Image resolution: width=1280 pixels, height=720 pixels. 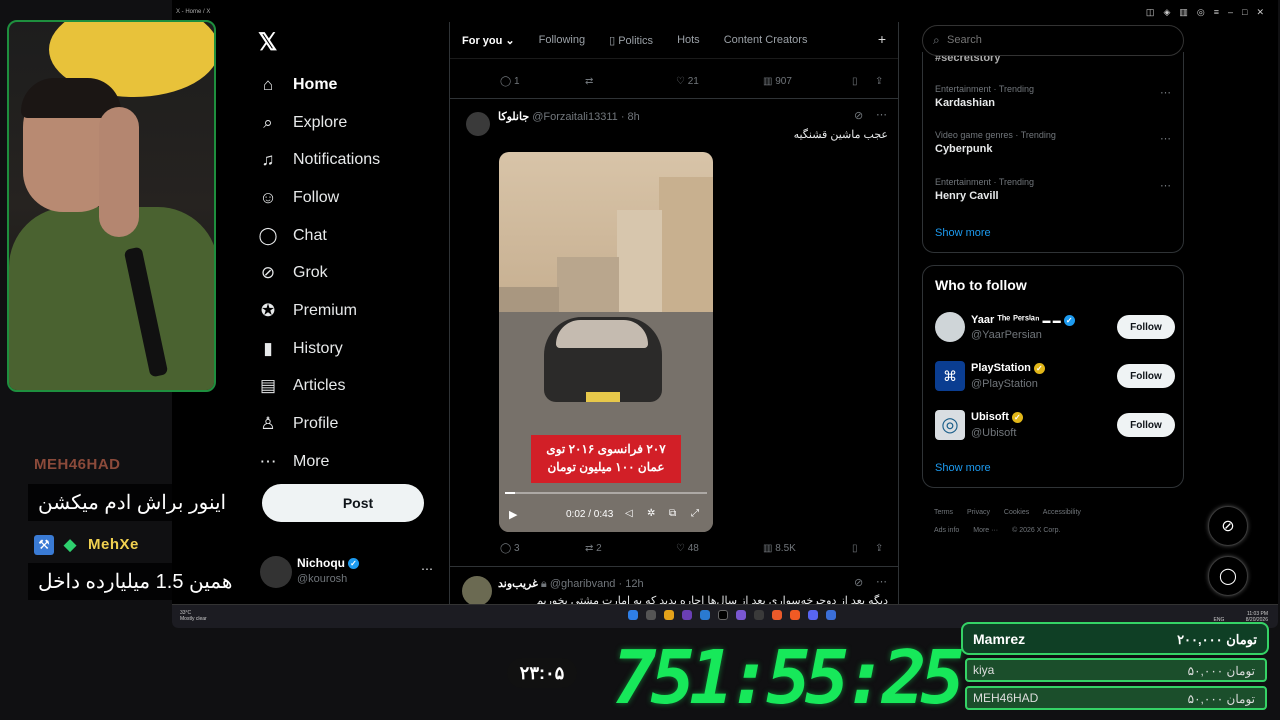 What do you see at coordinates (513, 117) in the screenshot?
I see `author-name: جانلوکا` at bounding box center [513, 117].